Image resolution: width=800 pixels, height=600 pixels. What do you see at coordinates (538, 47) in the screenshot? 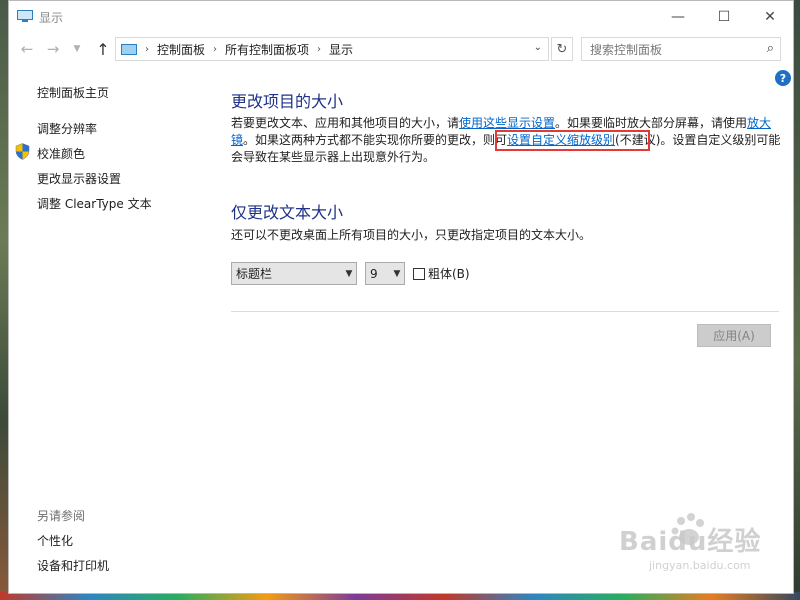
I see `chevron-down-icon: ⌄` at bounding box center [538, 47].